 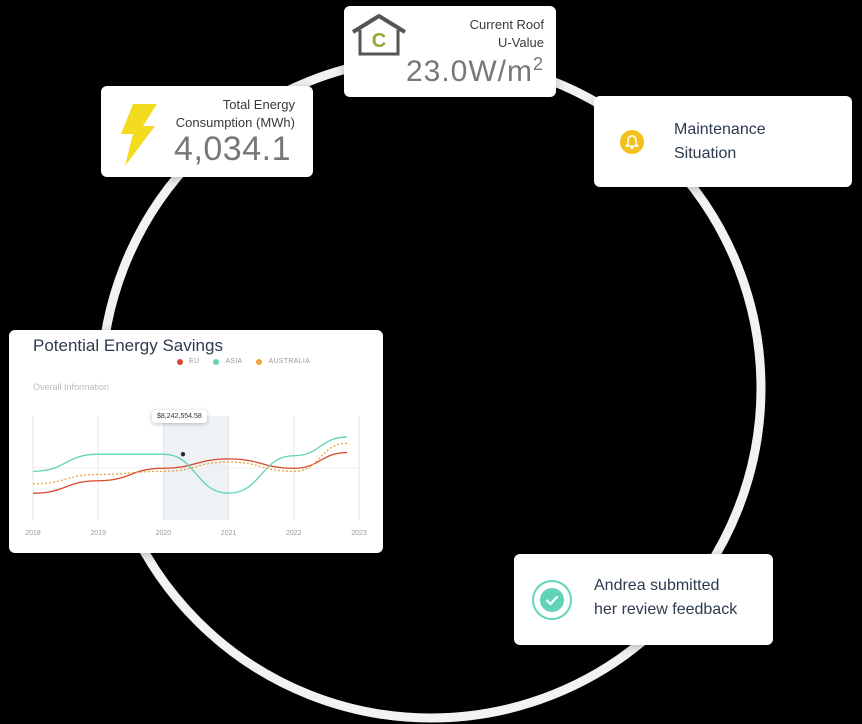 I want to click on legend-item-australia: AUSTRALIA, so click(x=283, y=361).